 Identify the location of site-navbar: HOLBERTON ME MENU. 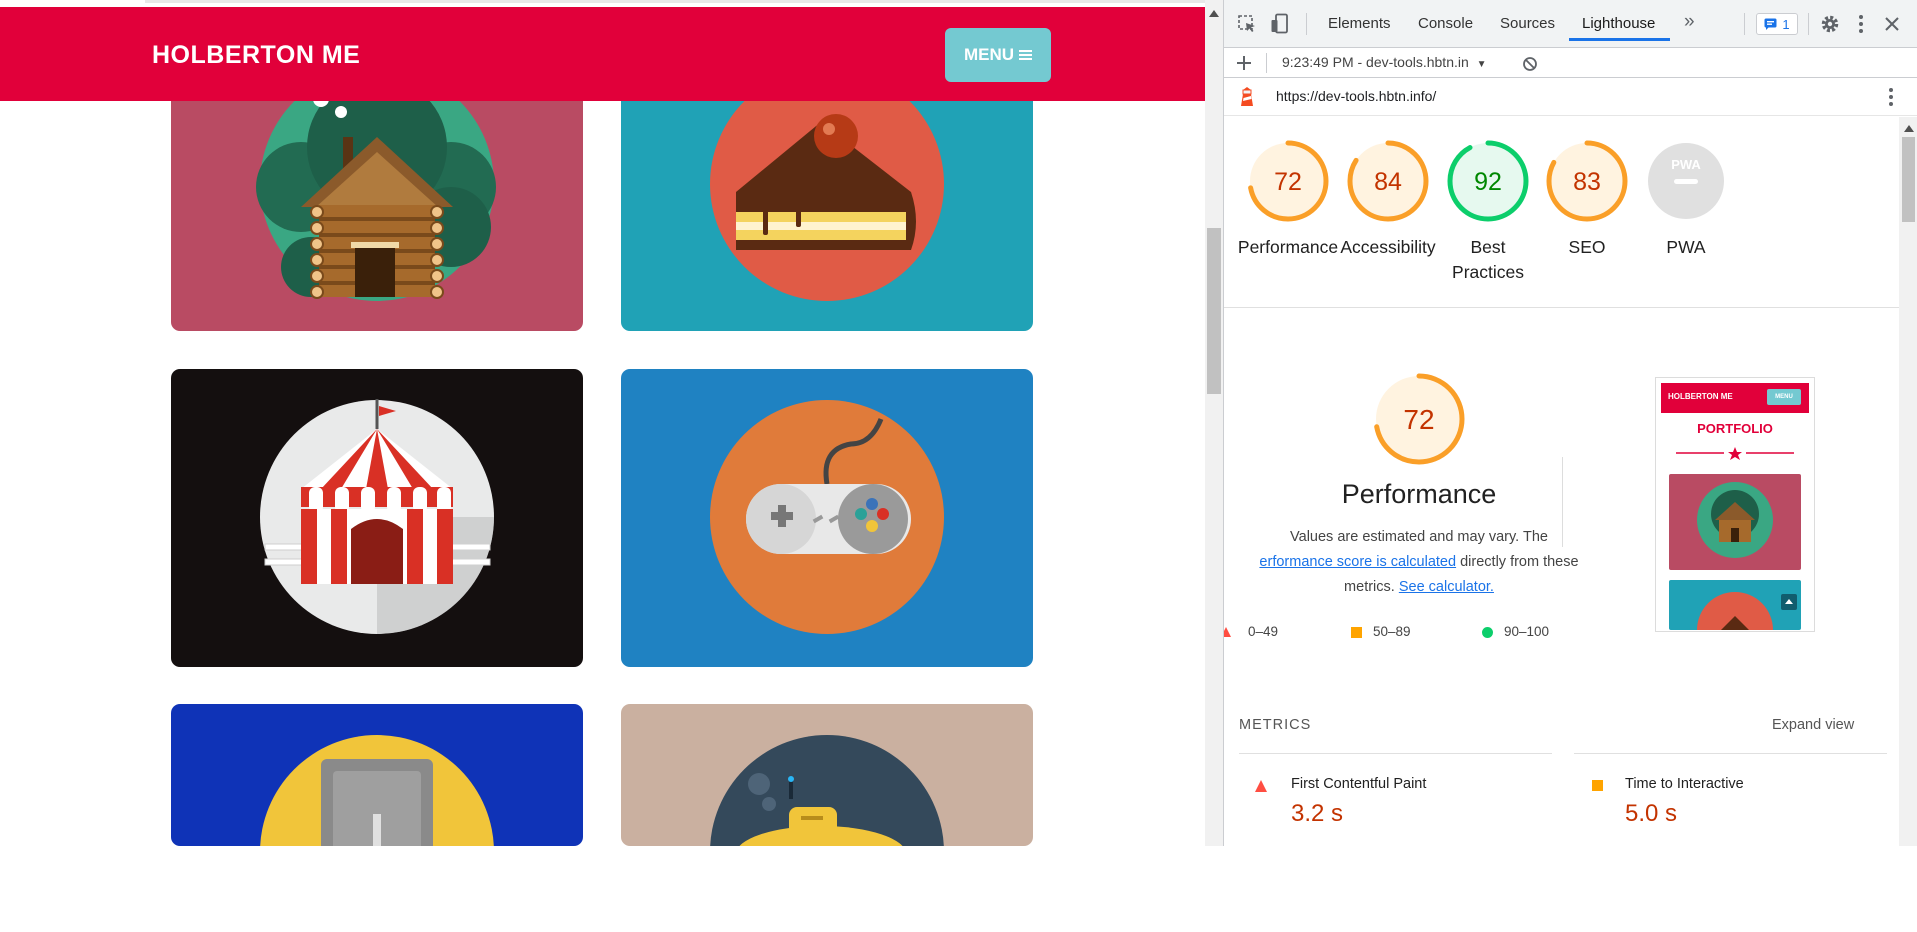
(602, 54).